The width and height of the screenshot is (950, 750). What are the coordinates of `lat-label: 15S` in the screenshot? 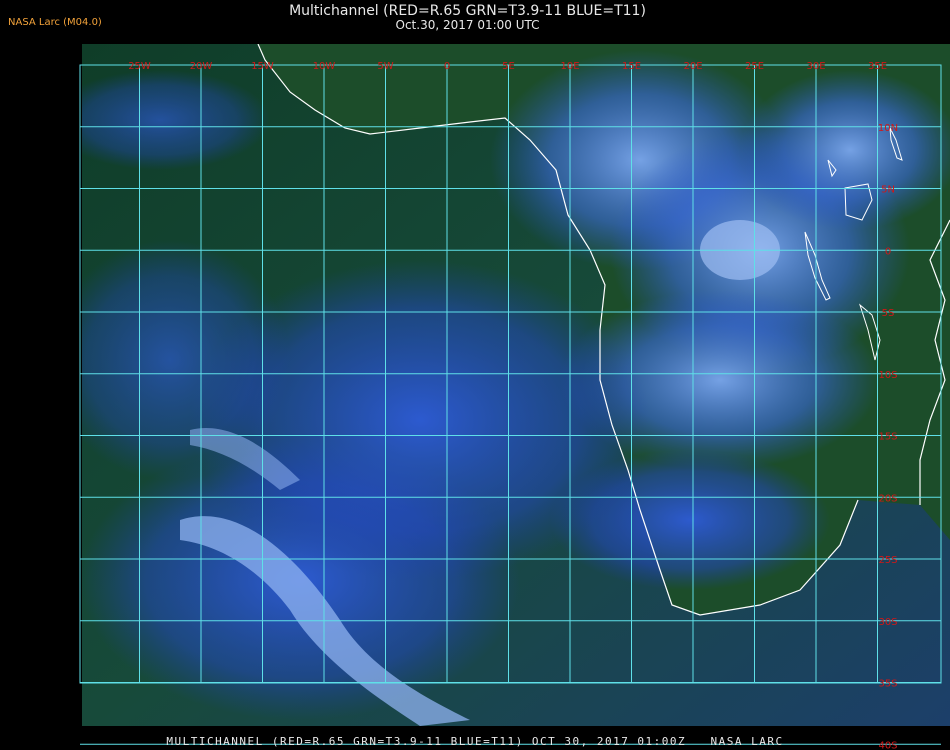 It's located at (887, 437).